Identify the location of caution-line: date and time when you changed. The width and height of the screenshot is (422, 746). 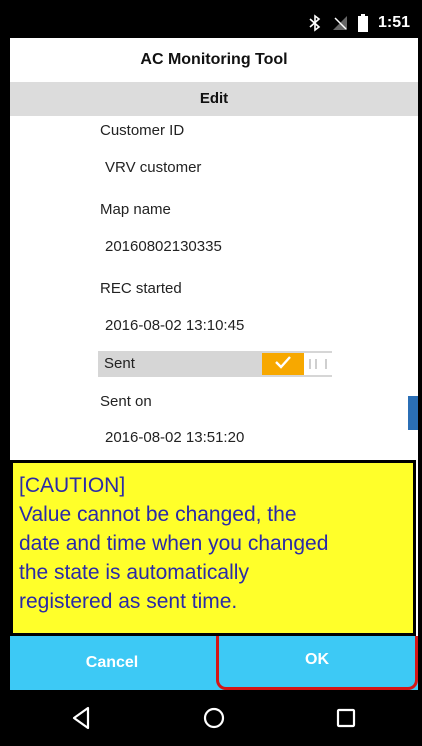
(174, 543).